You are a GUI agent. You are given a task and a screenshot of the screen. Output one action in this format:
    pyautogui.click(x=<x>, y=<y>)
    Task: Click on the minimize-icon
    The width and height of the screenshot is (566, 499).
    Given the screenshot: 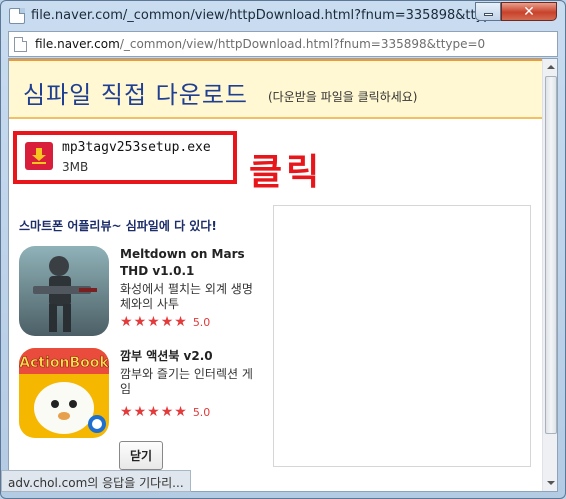 What is the action you would take?
    pyautogui.click(x=488, y=14)
    